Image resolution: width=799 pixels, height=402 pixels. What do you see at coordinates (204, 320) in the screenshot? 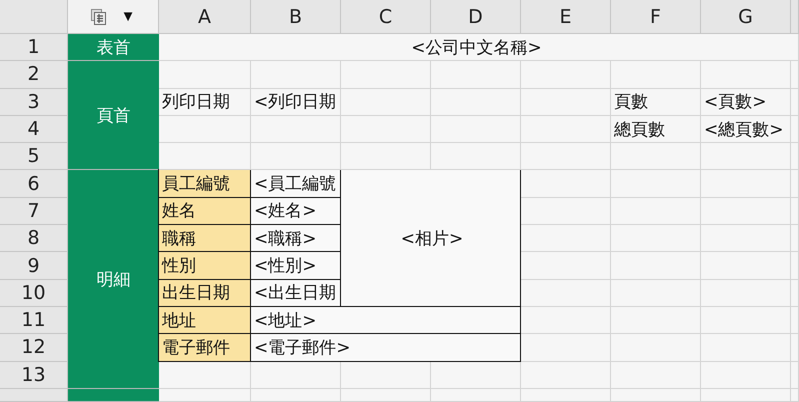
I see `field-label: 地址` at bounding box center [204, 320].